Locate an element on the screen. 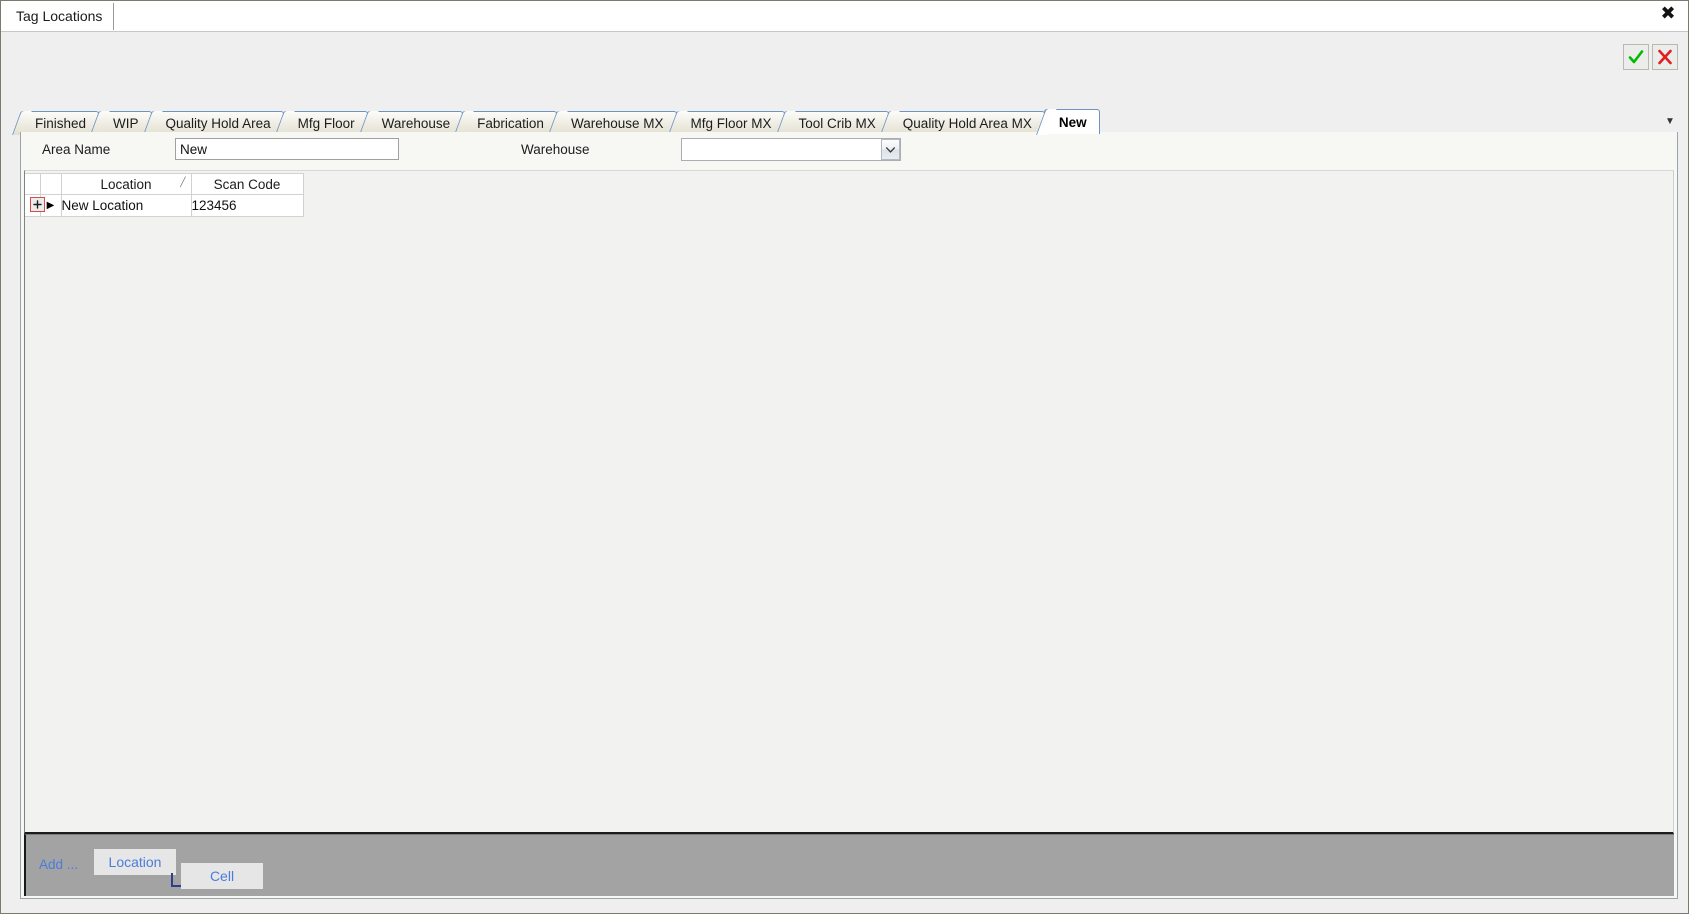 Image resolution: width=1689 pixels, height=914 pixels. cell-scan-code: 123456 is located at coordinates (247, 205).